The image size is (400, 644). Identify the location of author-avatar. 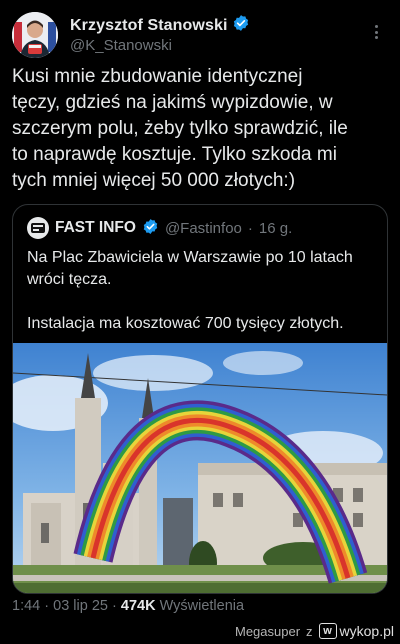
(35, 35).